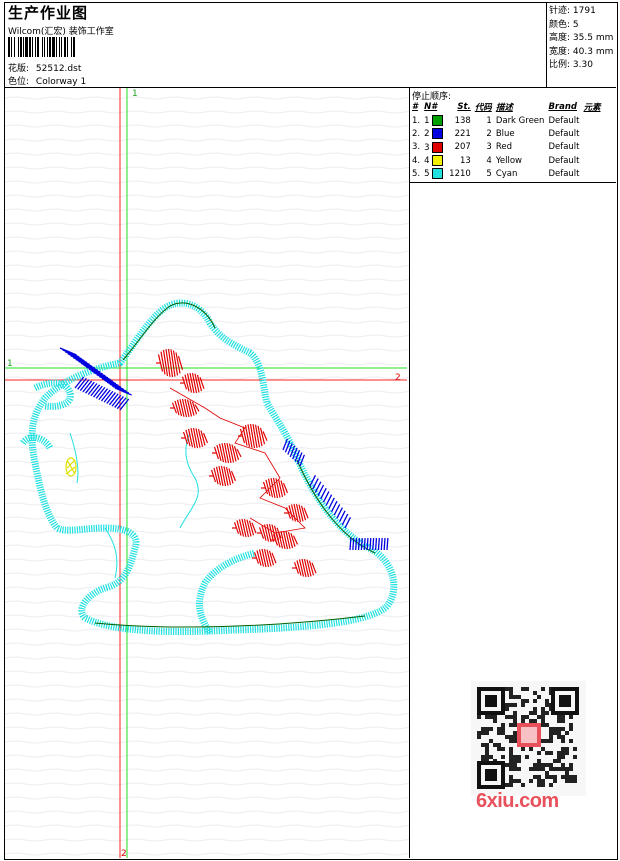 The width and height of the screenshot is (620, 861). I want to click on row-needle: 4, so click(434, 160).